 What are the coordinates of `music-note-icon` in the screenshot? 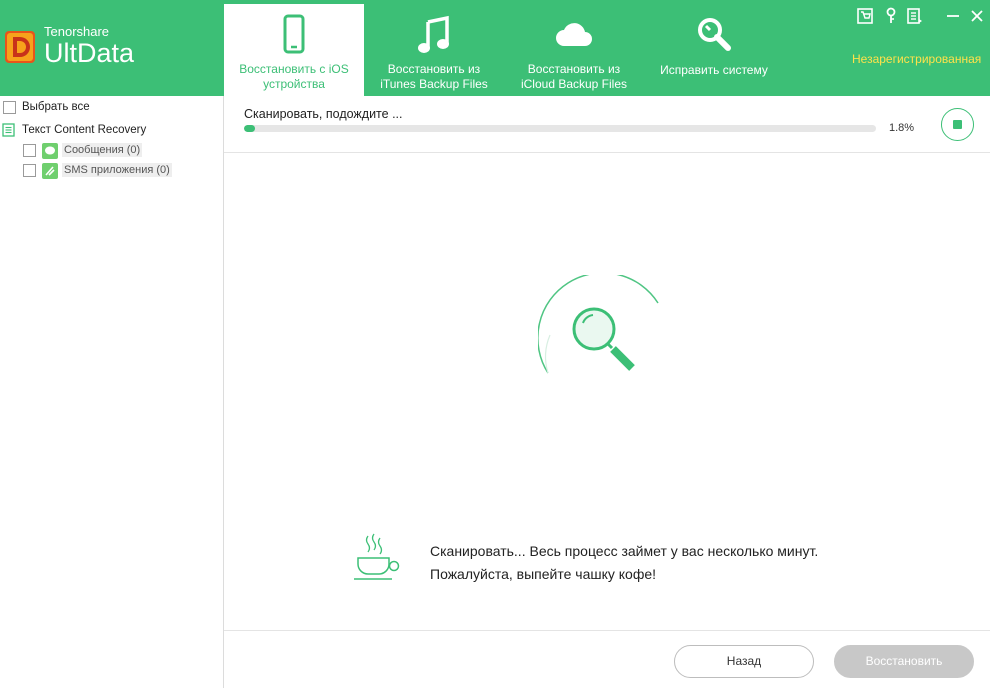 It's located at (433, 34).